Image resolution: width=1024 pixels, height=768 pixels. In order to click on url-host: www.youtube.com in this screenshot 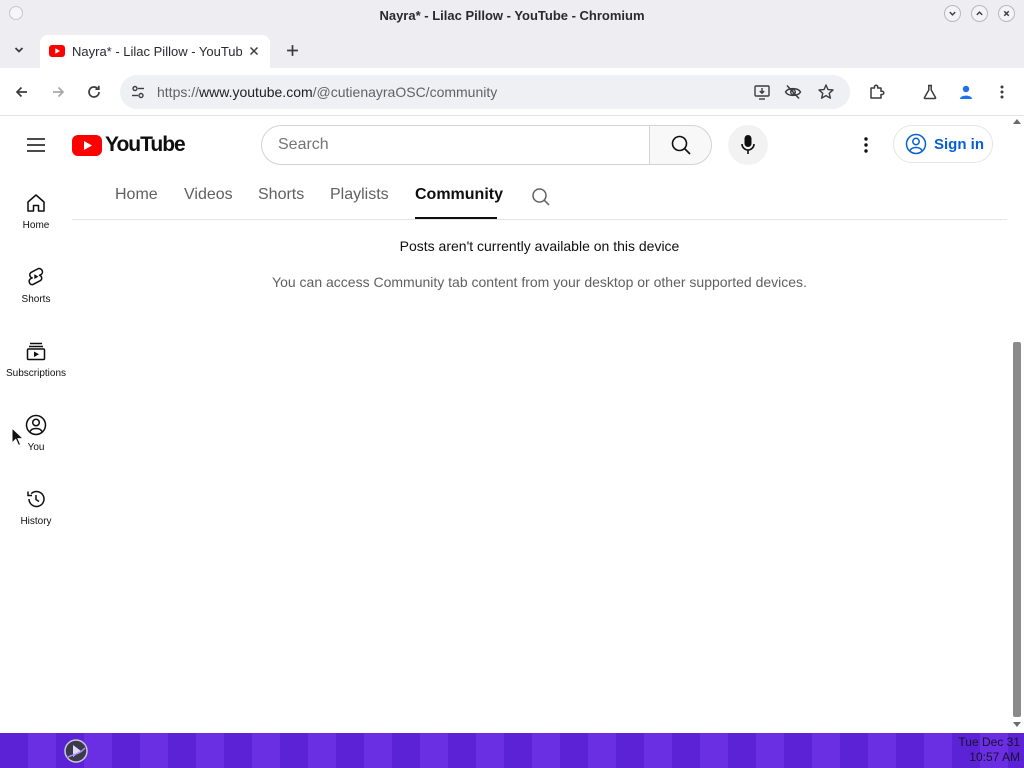, I will do `click(256, 92)`.